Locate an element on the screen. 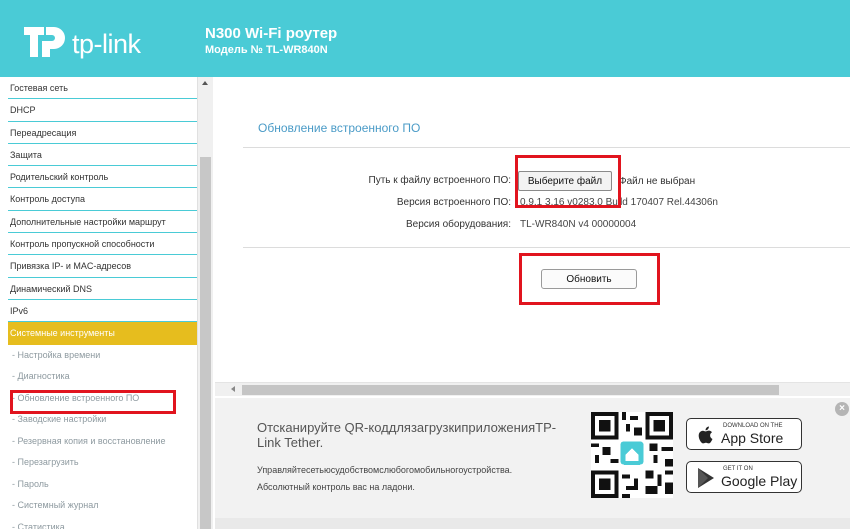  scroll-up-icon is located at coordinates (205, 83).